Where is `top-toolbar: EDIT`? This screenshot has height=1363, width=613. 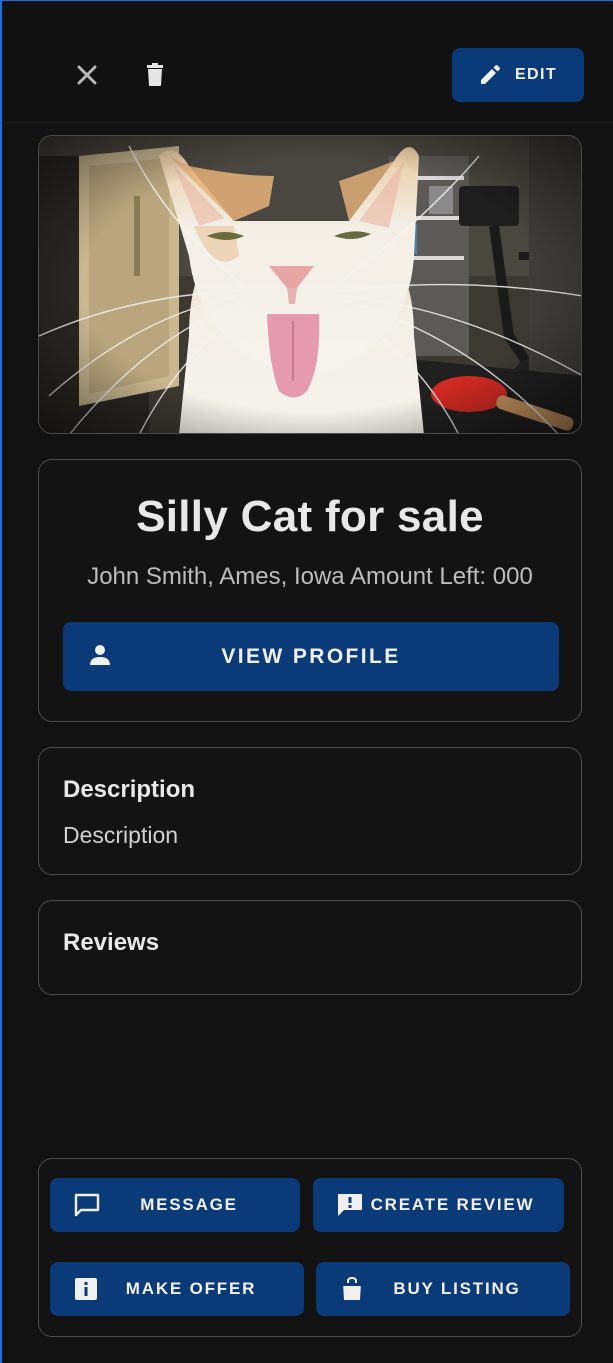 top-toolbar: EDIT is located at coordinates (308, 62).